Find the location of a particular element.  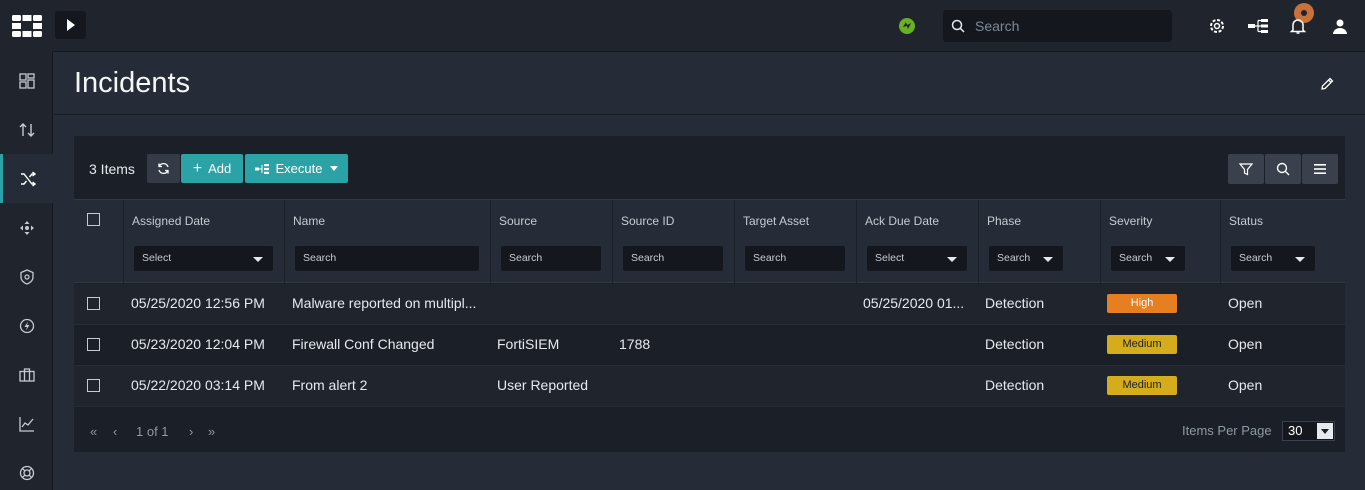

user-icon is located at coordinates (1340, 26).